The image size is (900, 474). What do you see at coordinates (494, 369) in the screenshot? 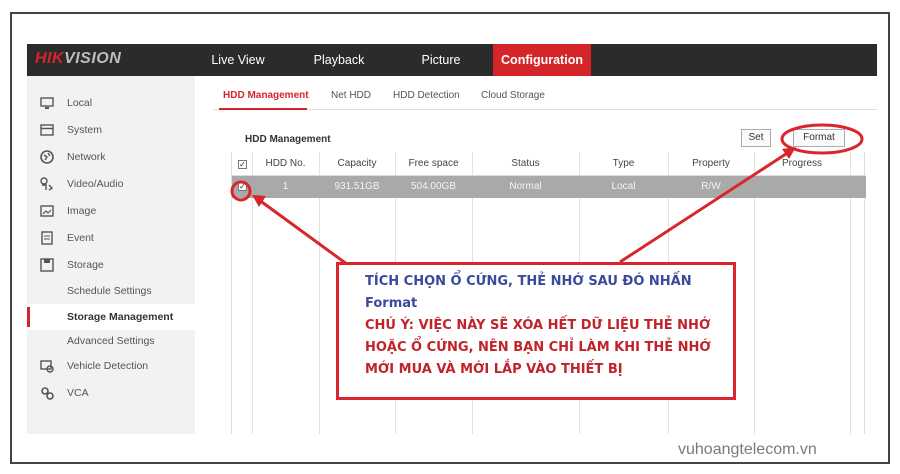
I see `note-line: MỚI MUA VÀ MỚI LẮP VÀO THIẾT BỊ` at bounding box center [494, 369].